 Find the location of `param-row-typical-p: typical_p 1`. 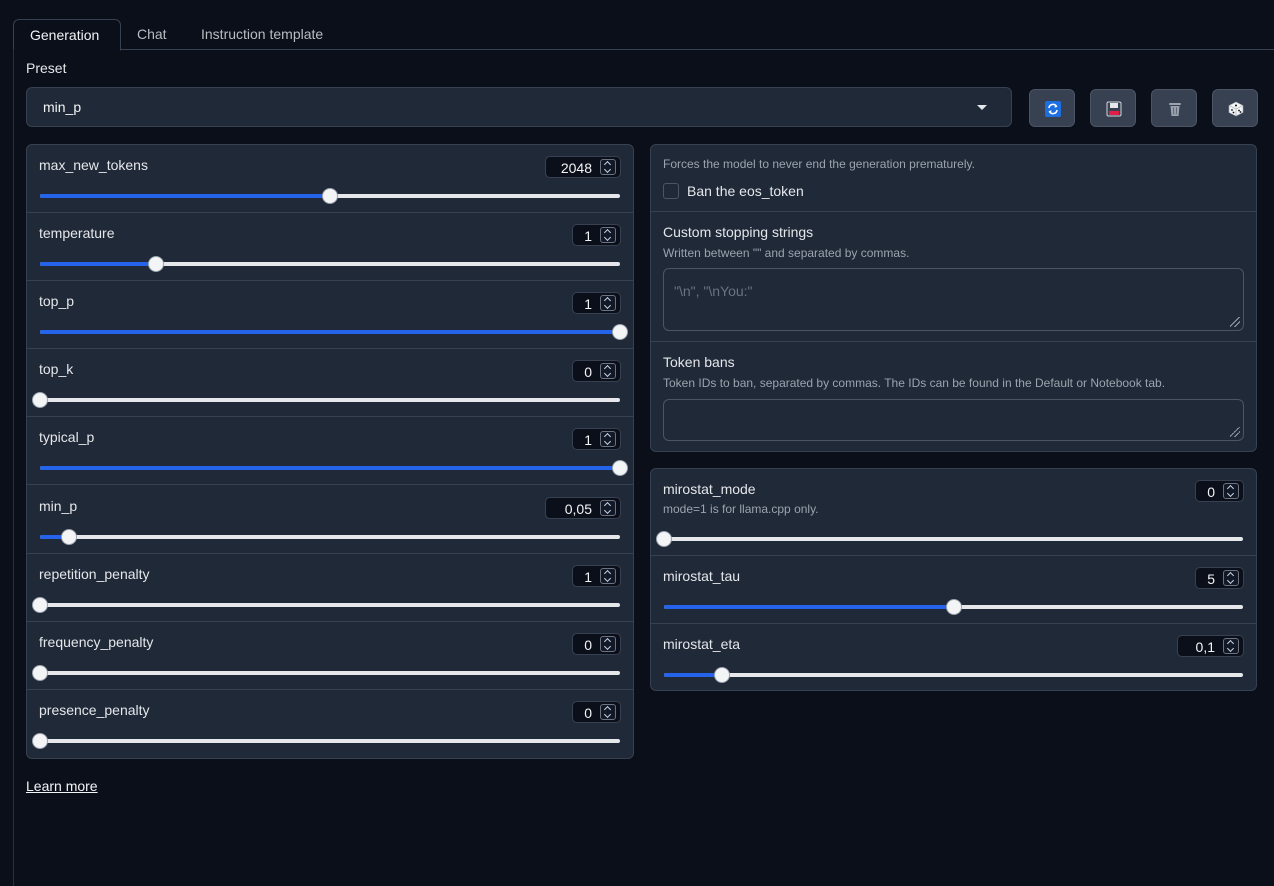

param-row-typical-p: typical_p 1 is located at coordinates (330, 451).